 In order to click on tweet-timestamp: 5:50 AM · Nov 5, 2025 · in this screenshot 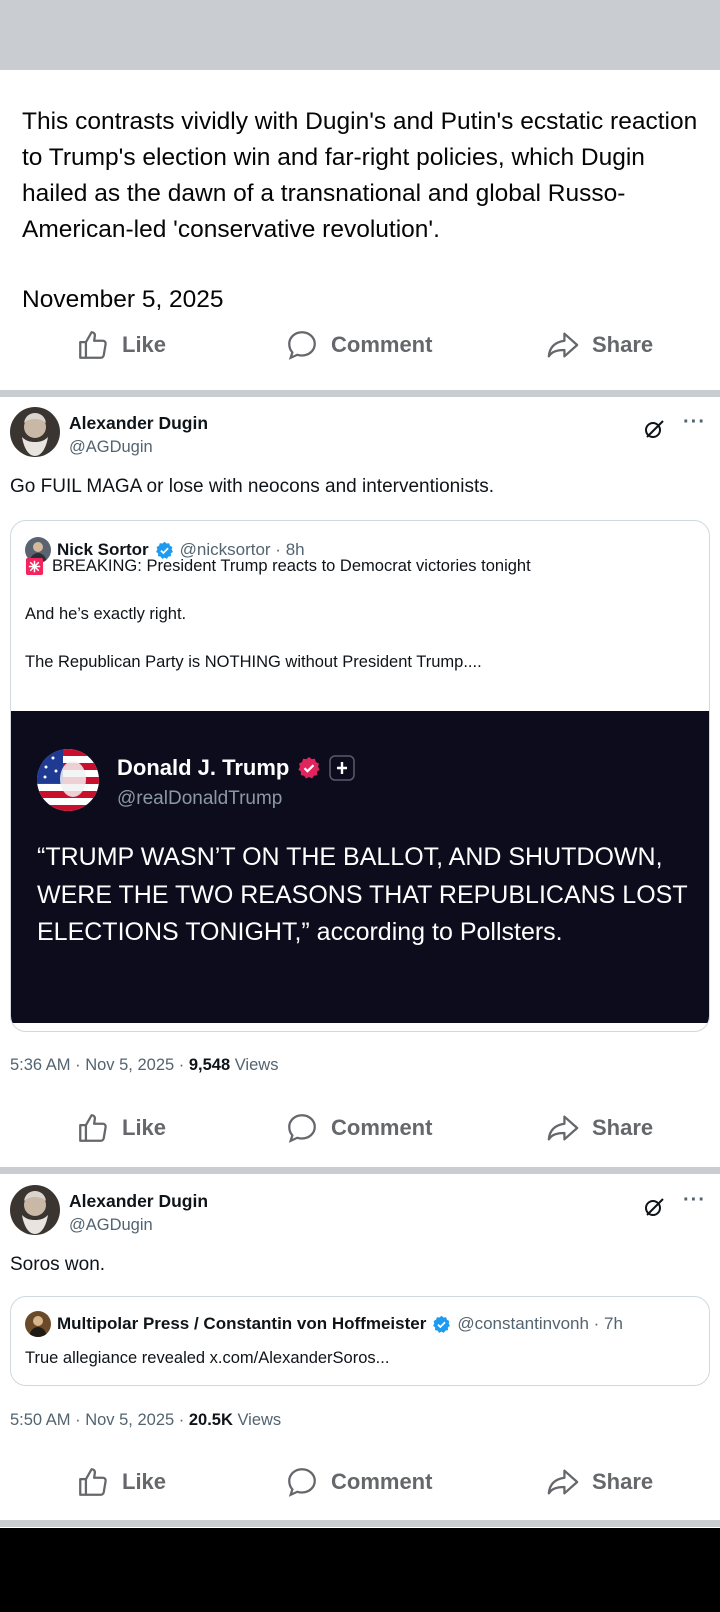, I will do `click(99, 1420)`.